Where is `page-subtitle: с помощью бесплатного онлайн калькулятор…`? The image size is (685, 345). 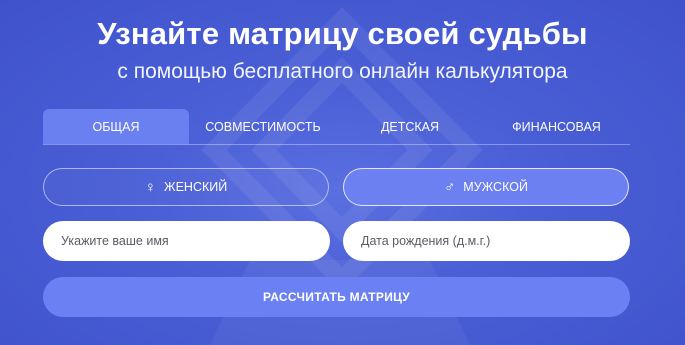
page-subtitle: с помощью бесплатного онлайн калькулятор… is located at coordinates (342, 71).